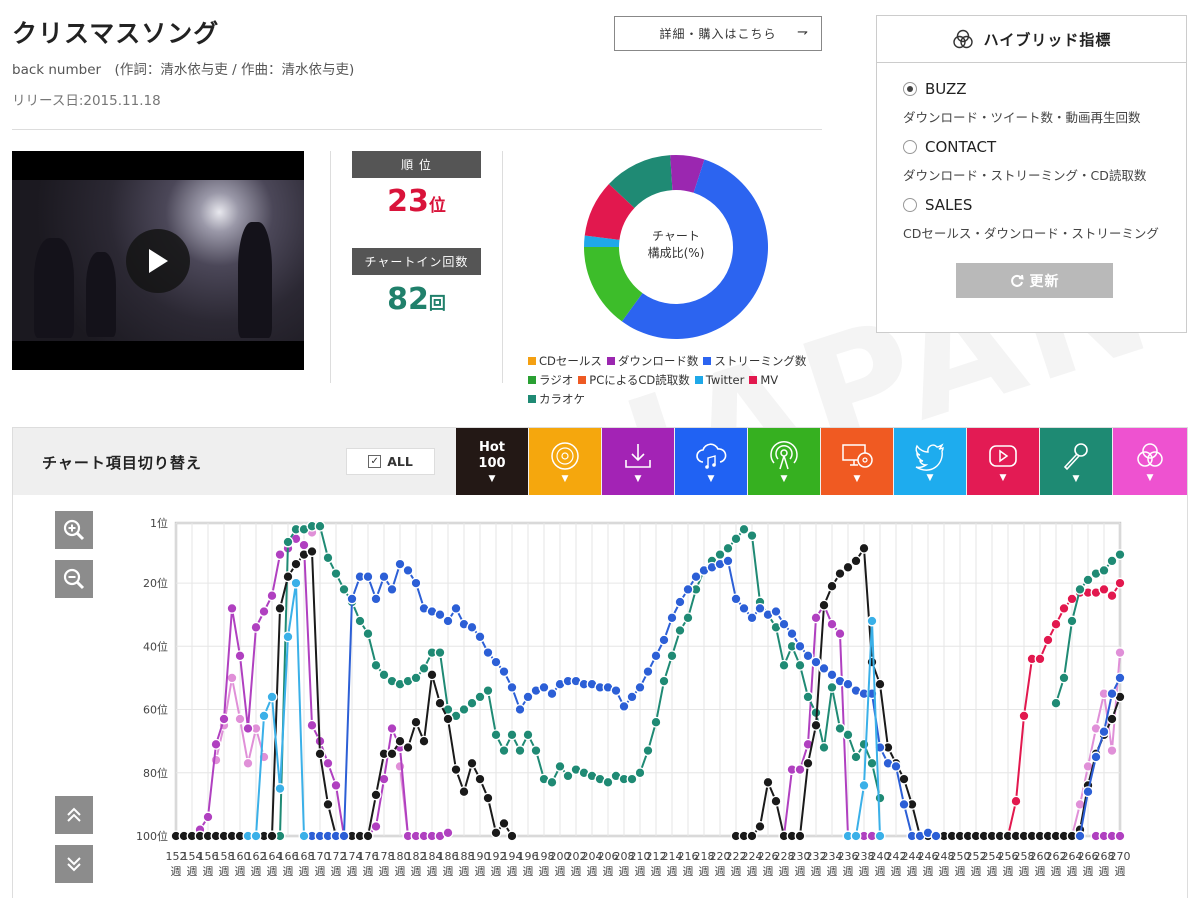 The height and width of the screenshot is (898, 1200). Describe the element at coordinates (74, 815) in the screenshot. I see `scroll-top-button` at that location.